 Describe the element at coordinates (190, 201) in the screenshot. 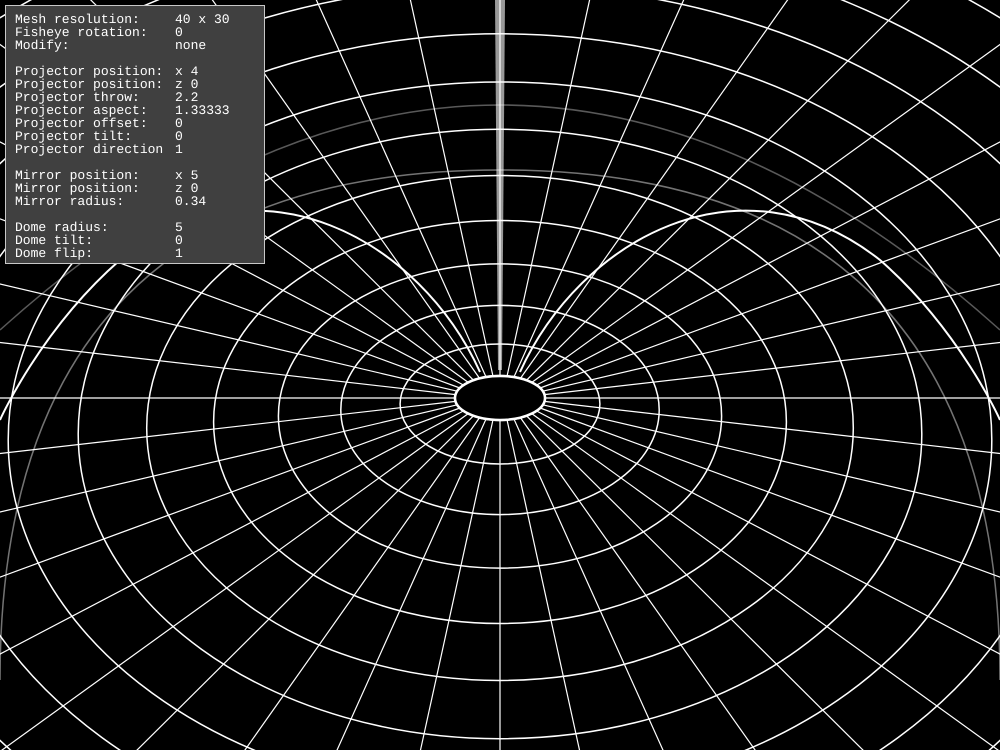

I see `parameter-value: 0.34` at that location.